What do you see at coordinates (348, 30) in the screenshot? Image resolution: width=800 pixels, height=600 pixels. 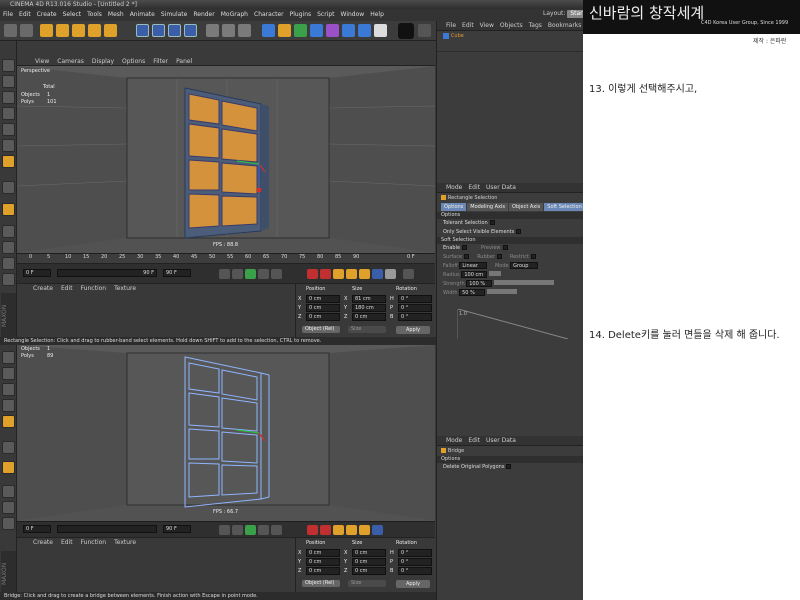 I see `floor-icon` at bounding box center [348, 30].